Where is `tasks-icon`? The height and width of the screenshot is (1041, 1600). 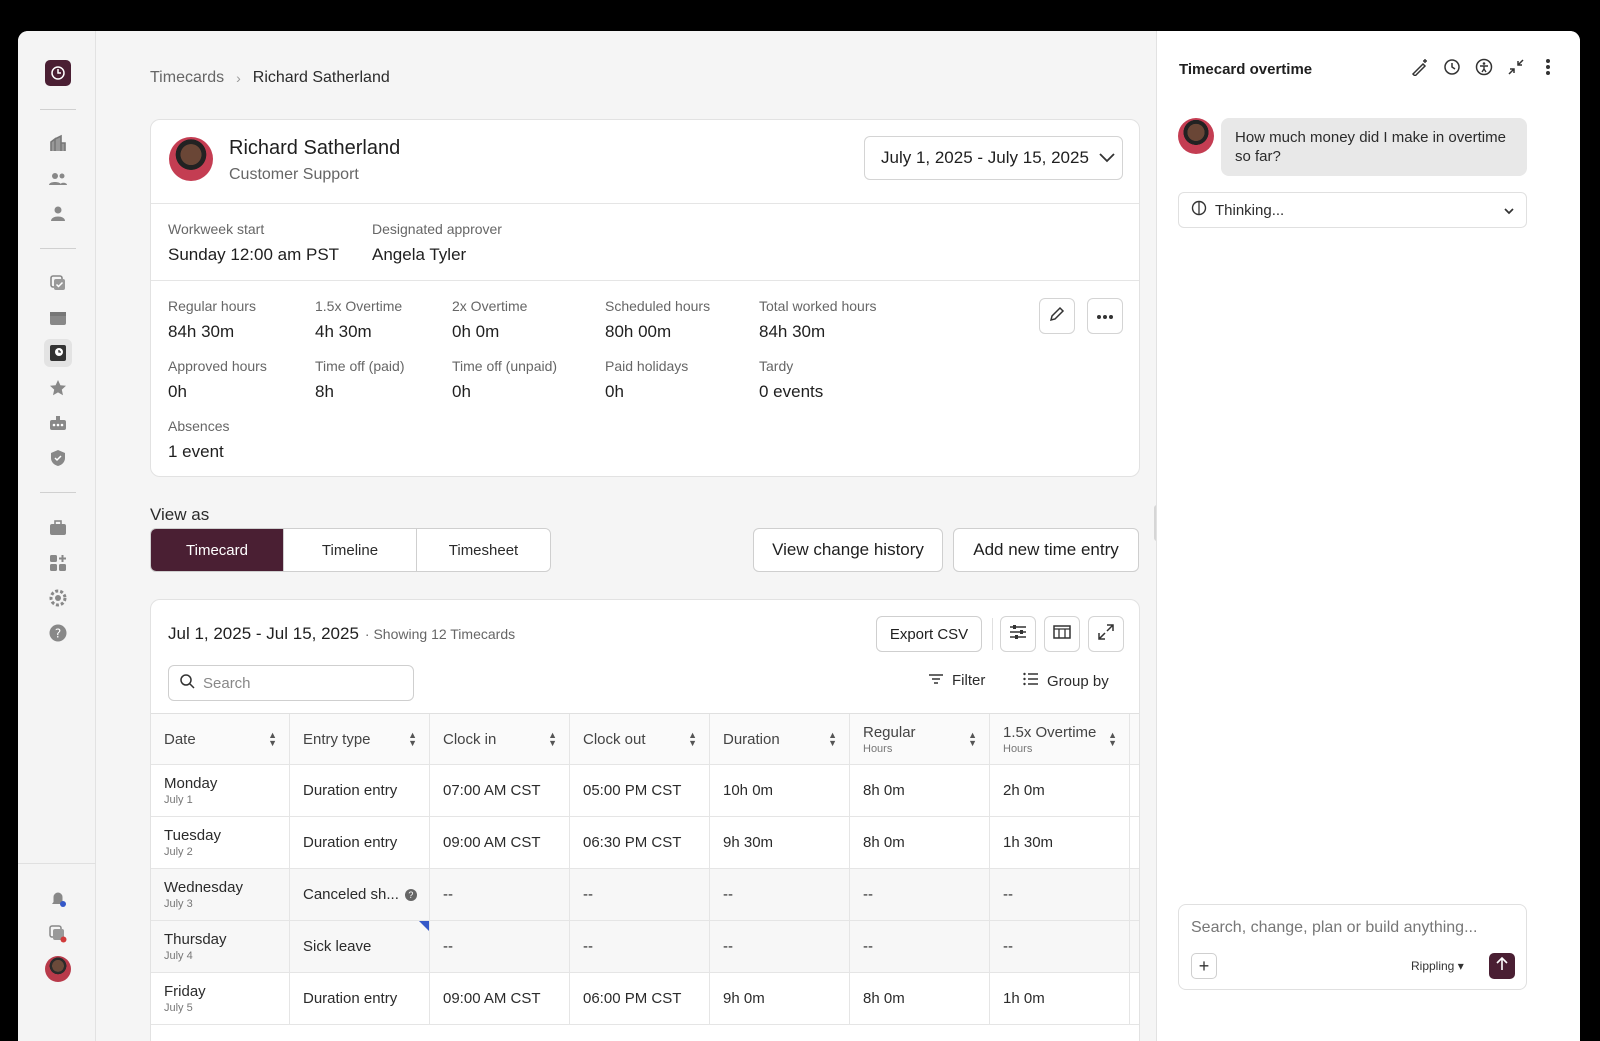 tasks-icon is located at coordinates (58, 934).